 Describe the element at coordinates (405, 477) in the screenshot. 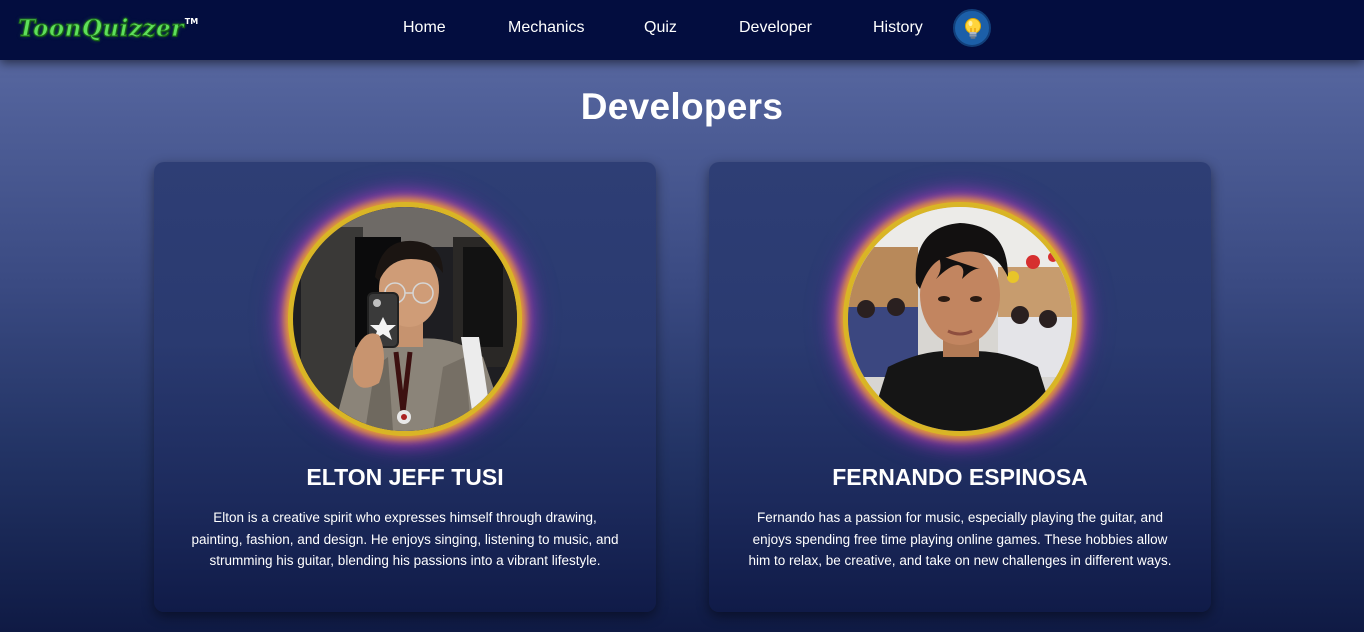

I see `developer-name: ELTON JEFF TUSI` at that location.